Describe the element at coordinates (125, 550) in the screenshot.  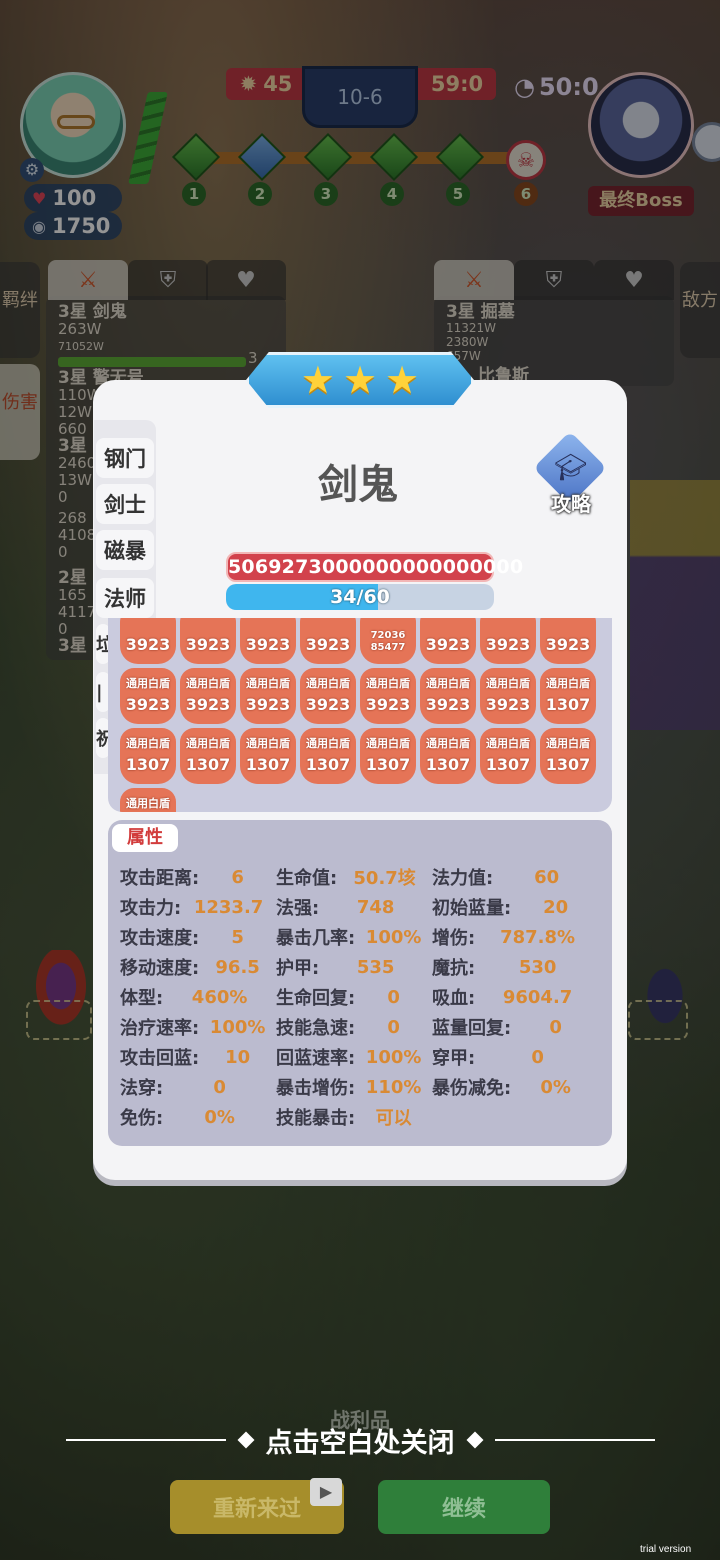
I see `trait-tag: 磁暴` at that location.